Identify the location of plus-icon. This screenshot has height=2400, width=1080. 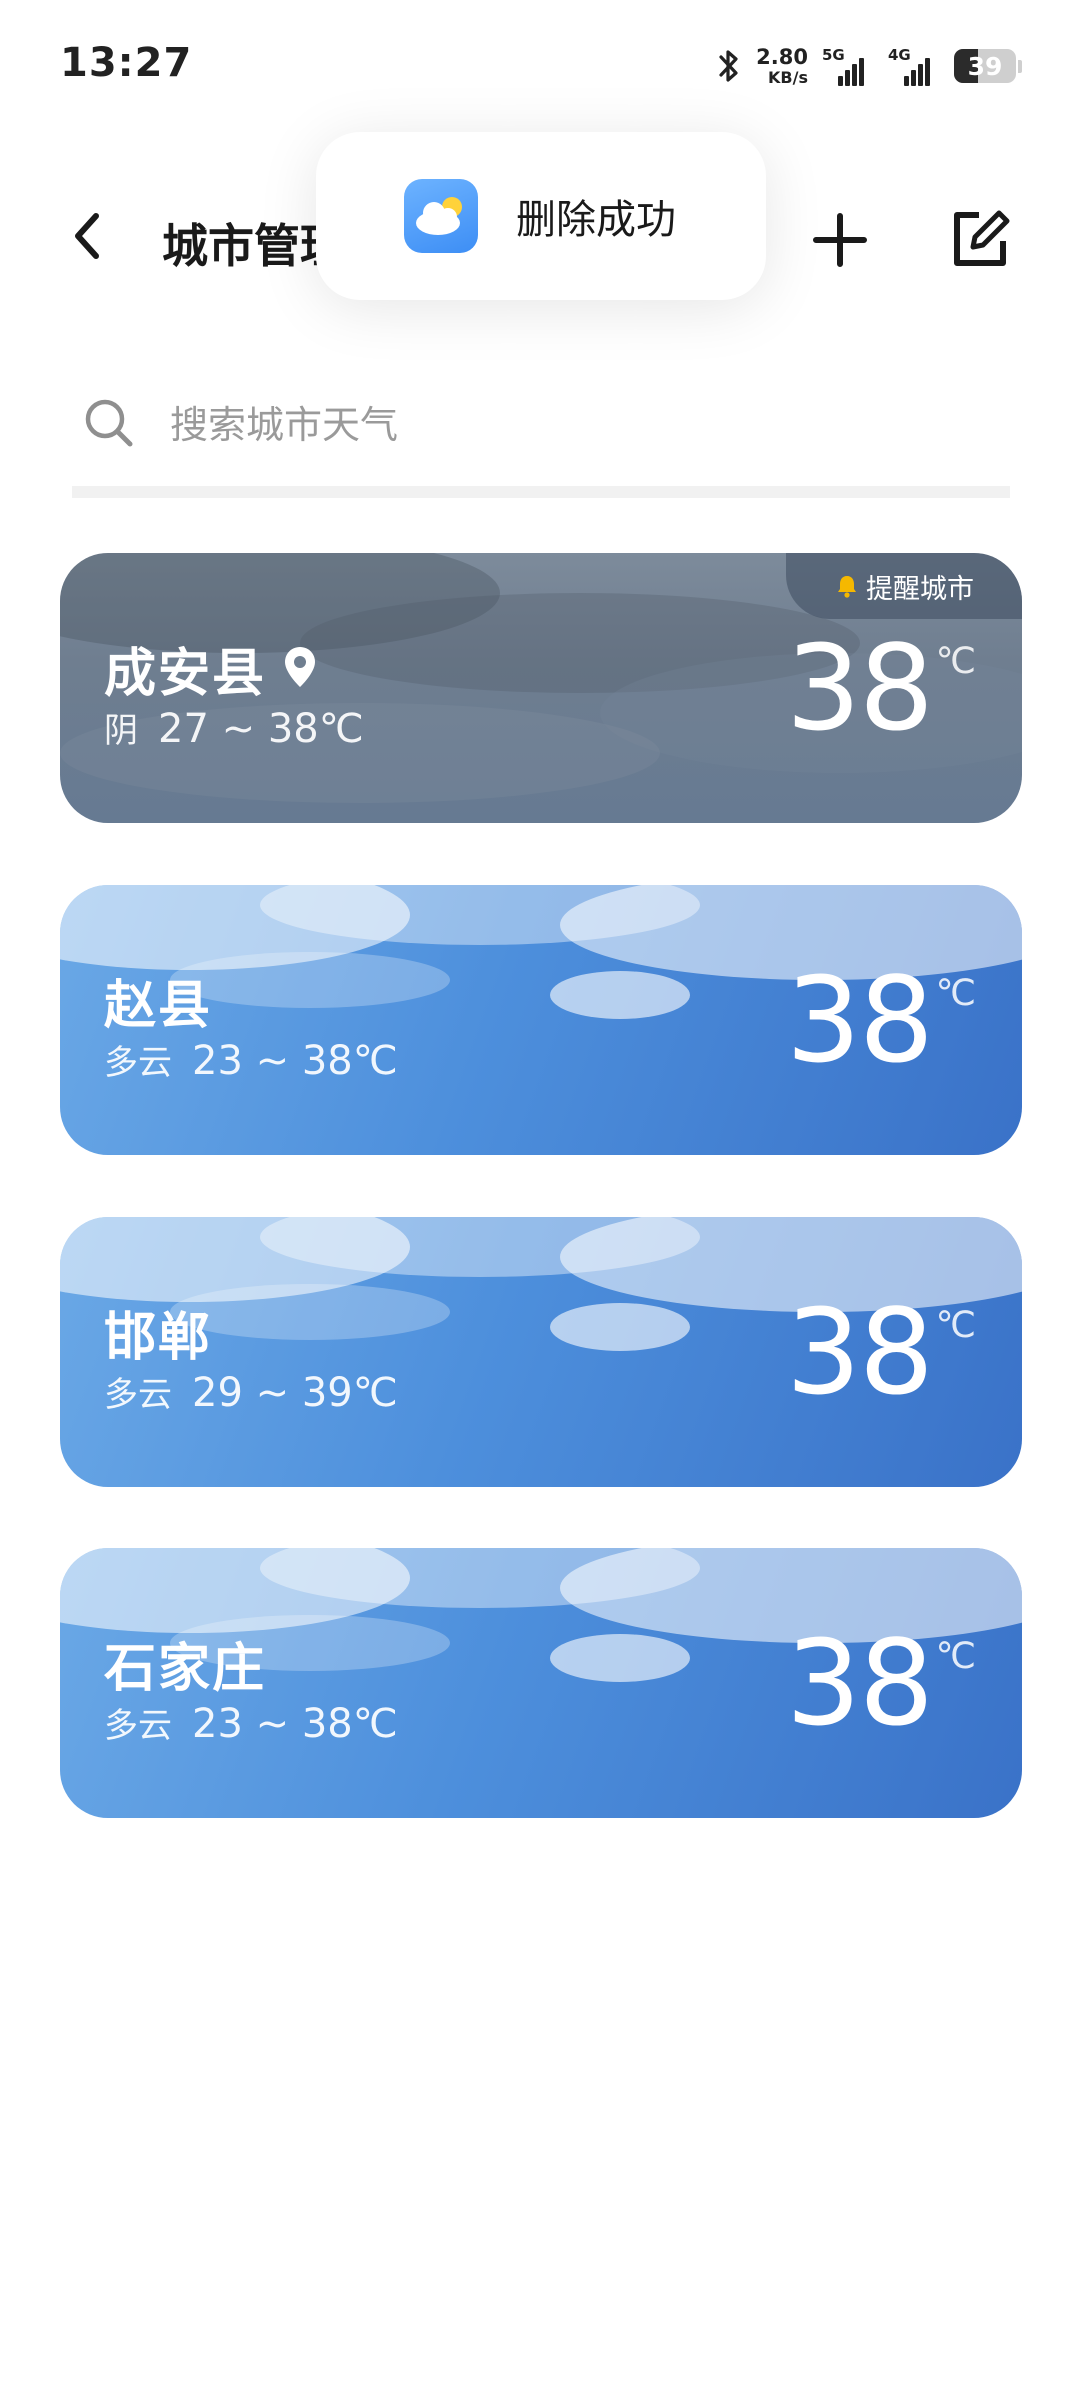
(840, 240).